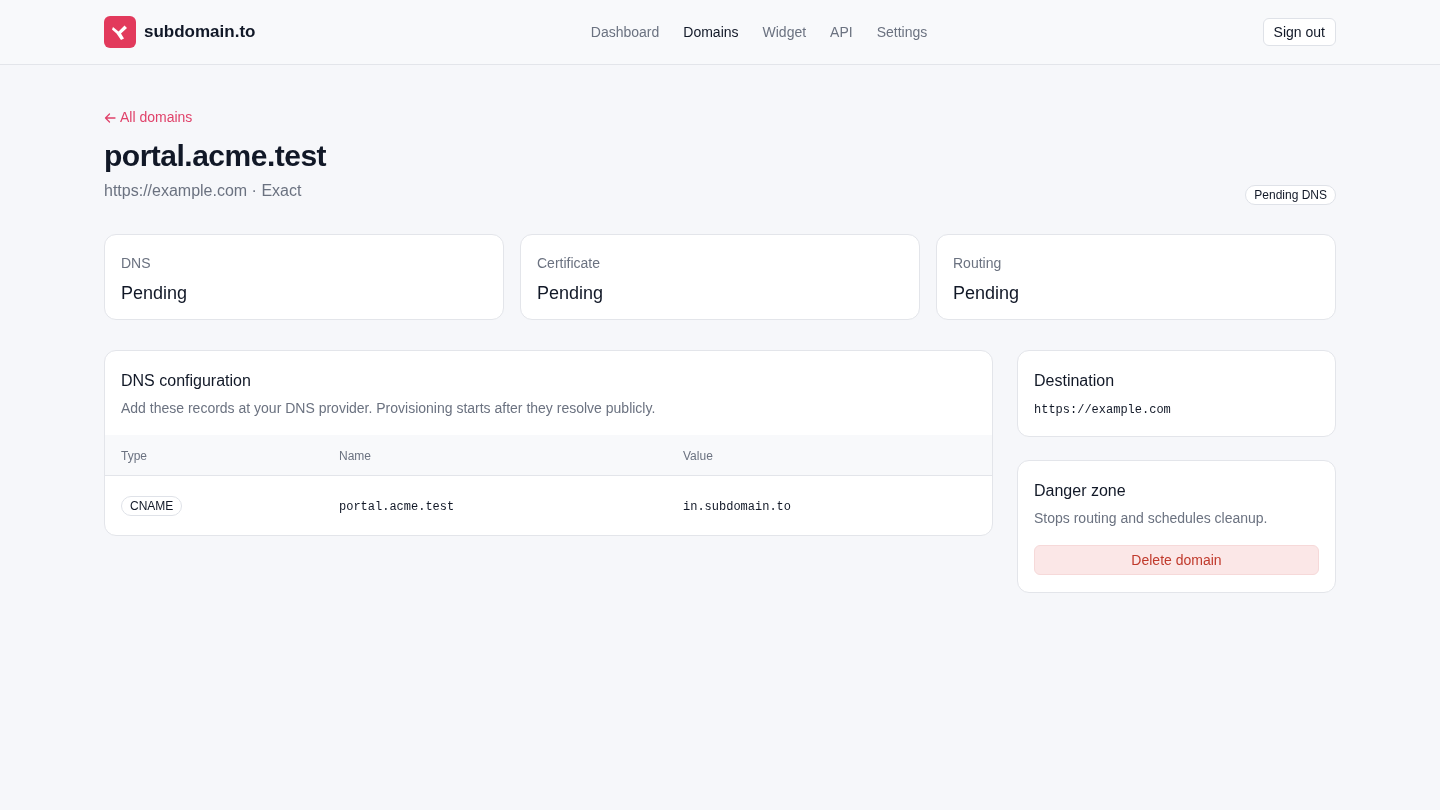 The width and height of the screenshot is (1440, 810). Describe the element at coordinates (1176, 560) in the screenshot. I see `delete-domain-button: Delete domain` at that location.